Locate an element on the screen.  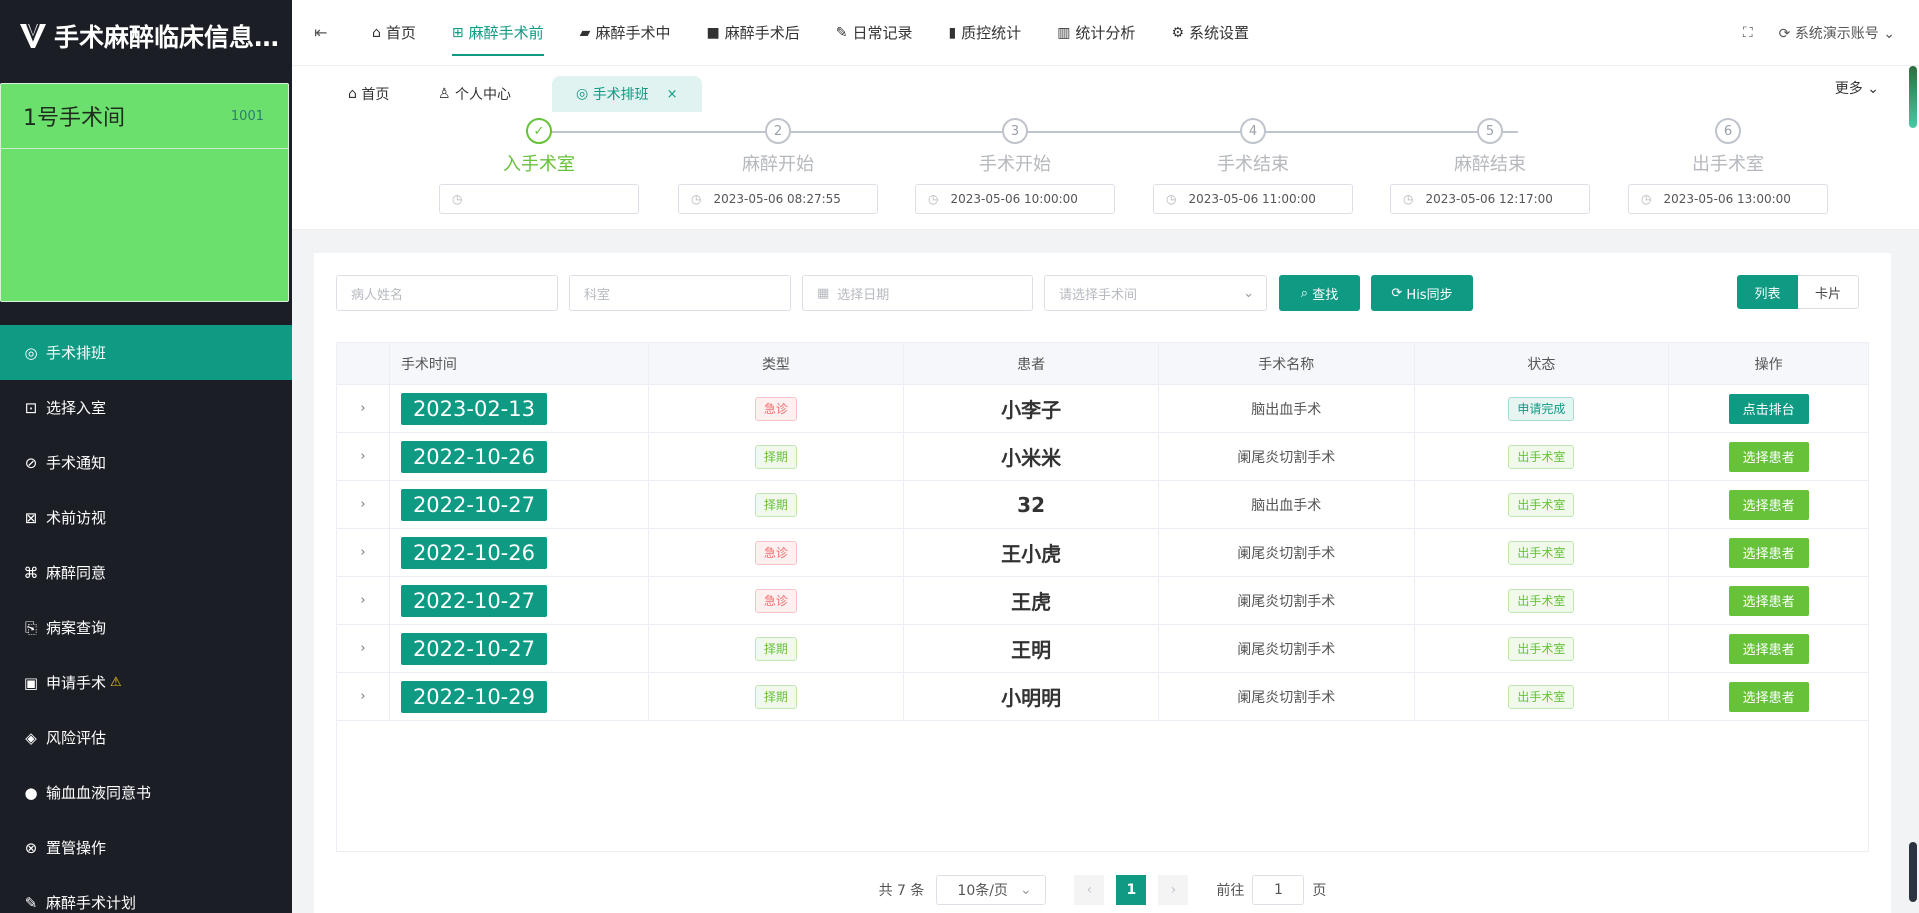
table-row: › 2022-10-27 急诊 王虎 阑尾炎切割手术 出手术室 选择患者 is located at coordinates (1102, 601).